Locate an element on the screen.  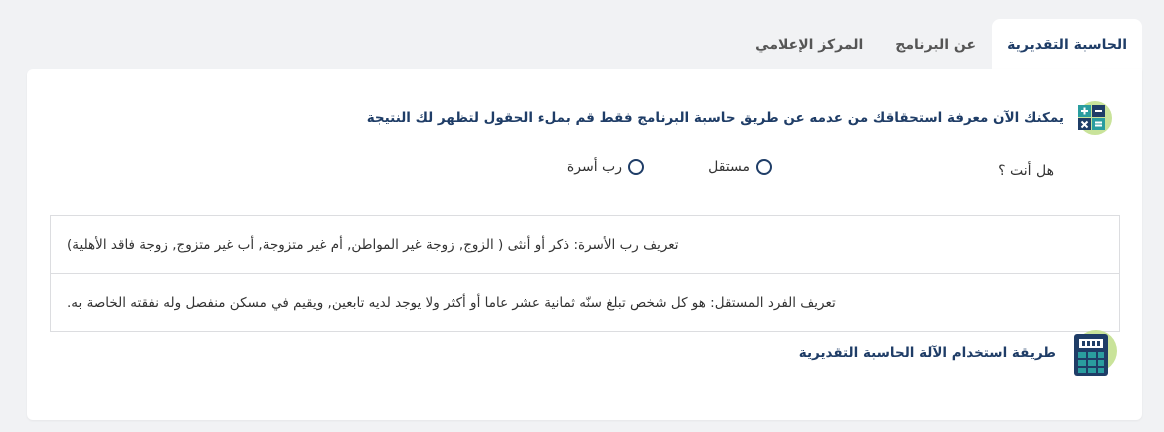
radio-independent: مستقل is located at coordinates (740, 167).